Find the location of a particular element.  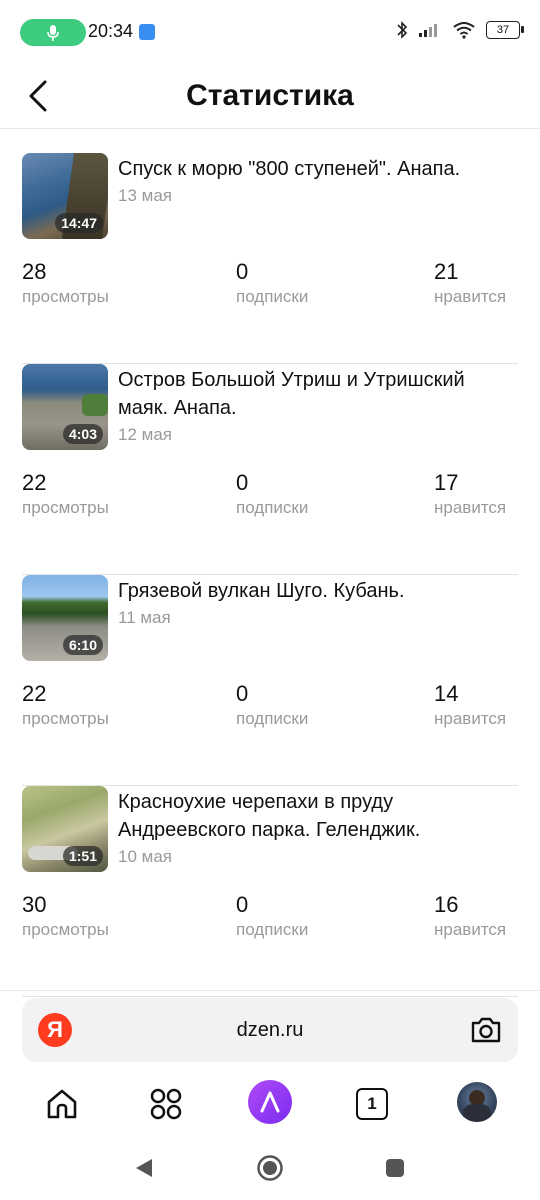

signal-icon is located at coordinates (428, 30).